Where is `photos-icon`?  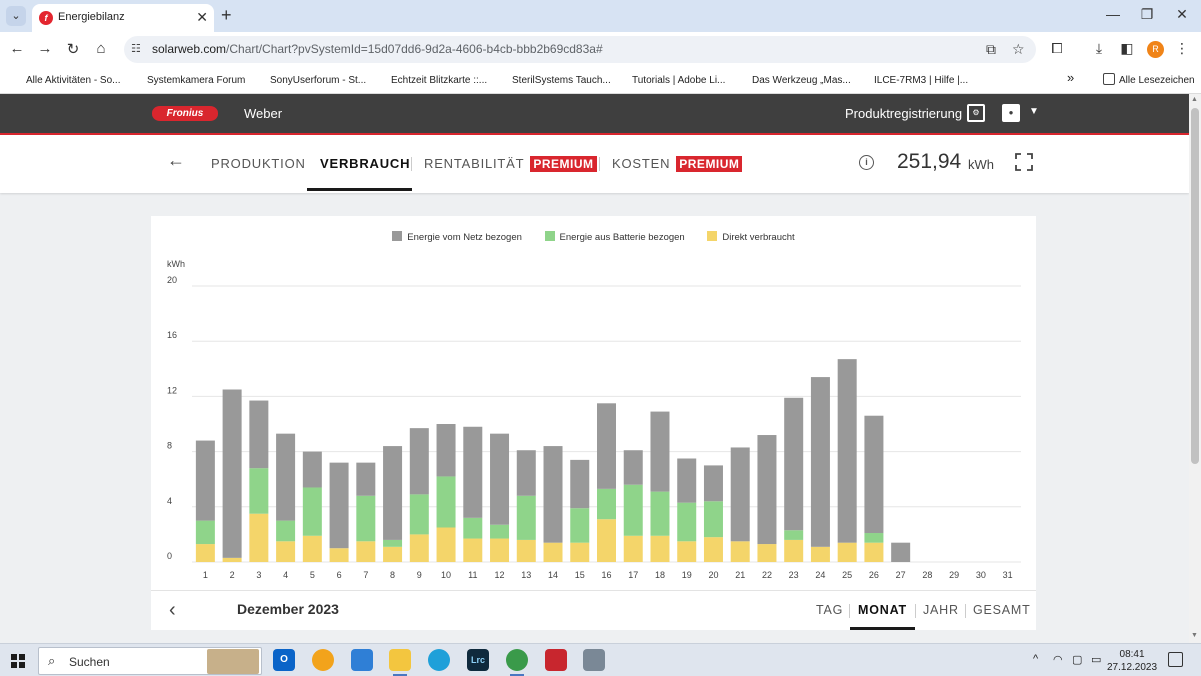 photos-icon is located at coordinates (362, 660).